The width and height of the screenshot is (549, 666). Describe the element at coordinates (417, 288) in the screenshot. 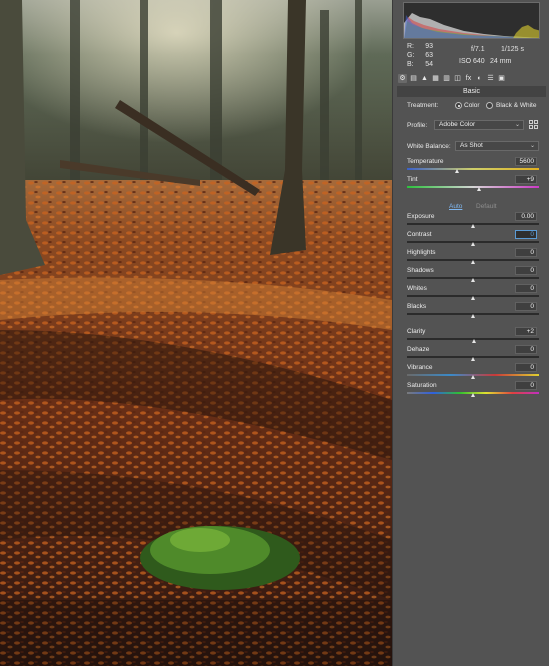

I see `whites-label: Whites` at that location.